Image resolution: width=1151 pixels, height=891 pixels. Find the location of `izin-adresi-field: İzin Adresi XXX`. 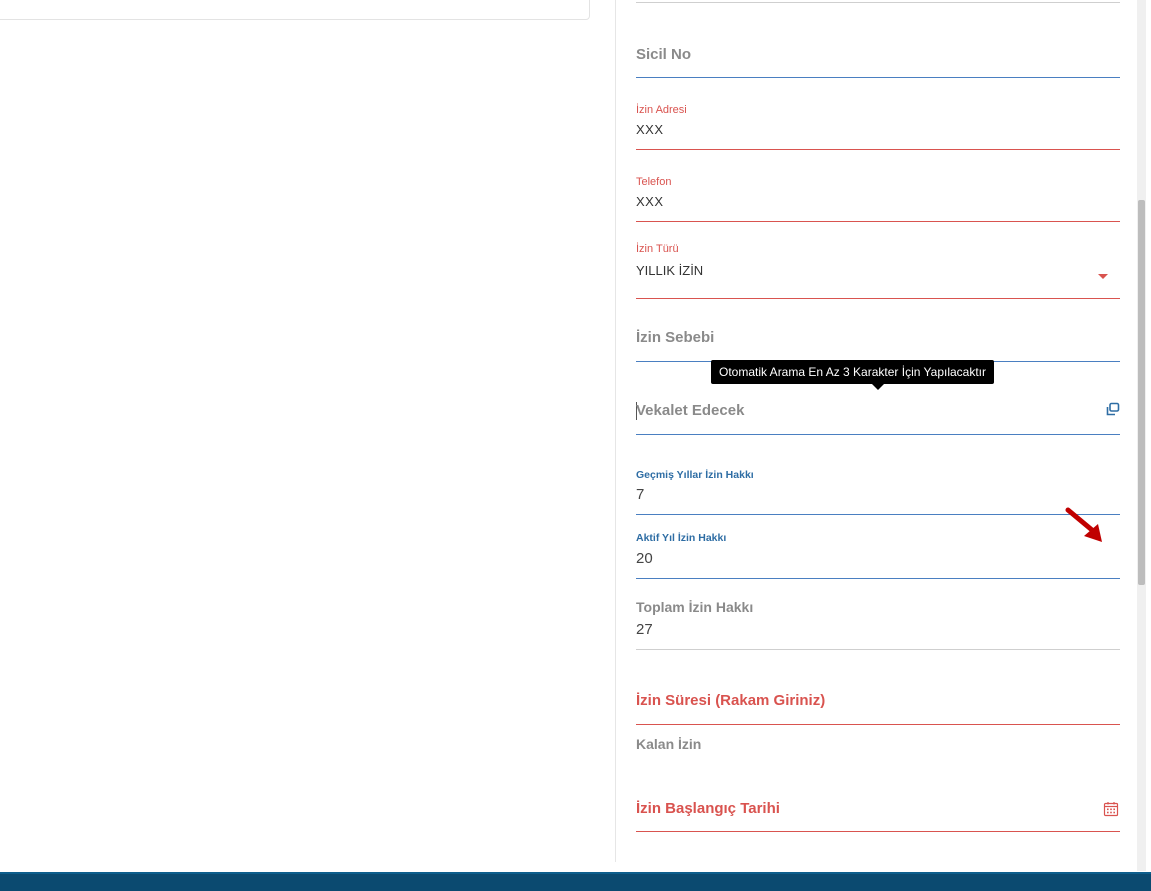

izin-adresi-field: İzin Adresi XXX is located at coordinates (878, 126).